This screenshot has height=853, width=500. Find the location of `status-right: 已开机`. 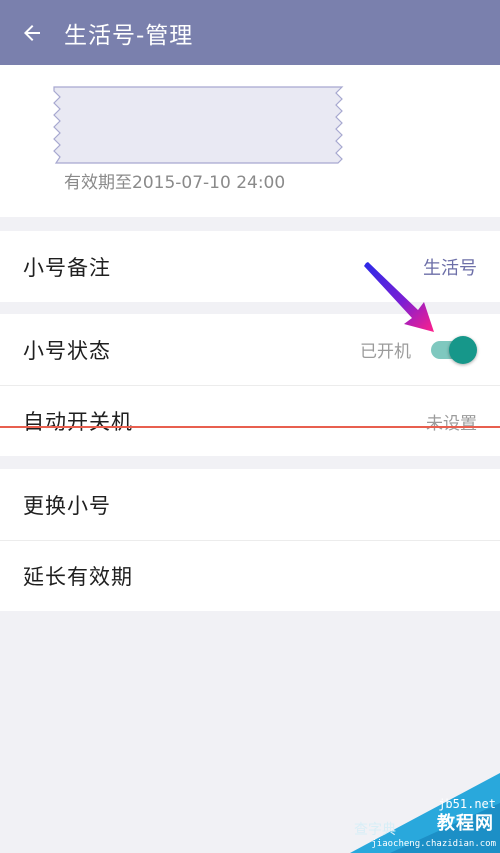

status-right: 已开机 is located at coordinates (418, 350).